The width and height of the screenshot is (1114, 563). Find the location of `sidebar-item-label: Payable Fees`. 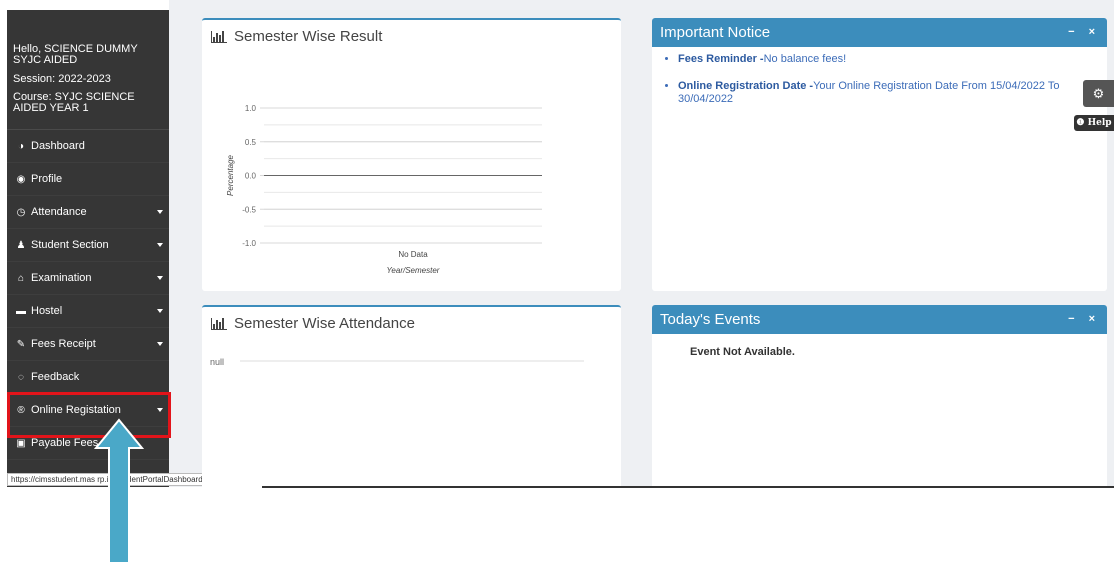

sidebar-item-label: Payable Fees is located at coordinates (65, 443).